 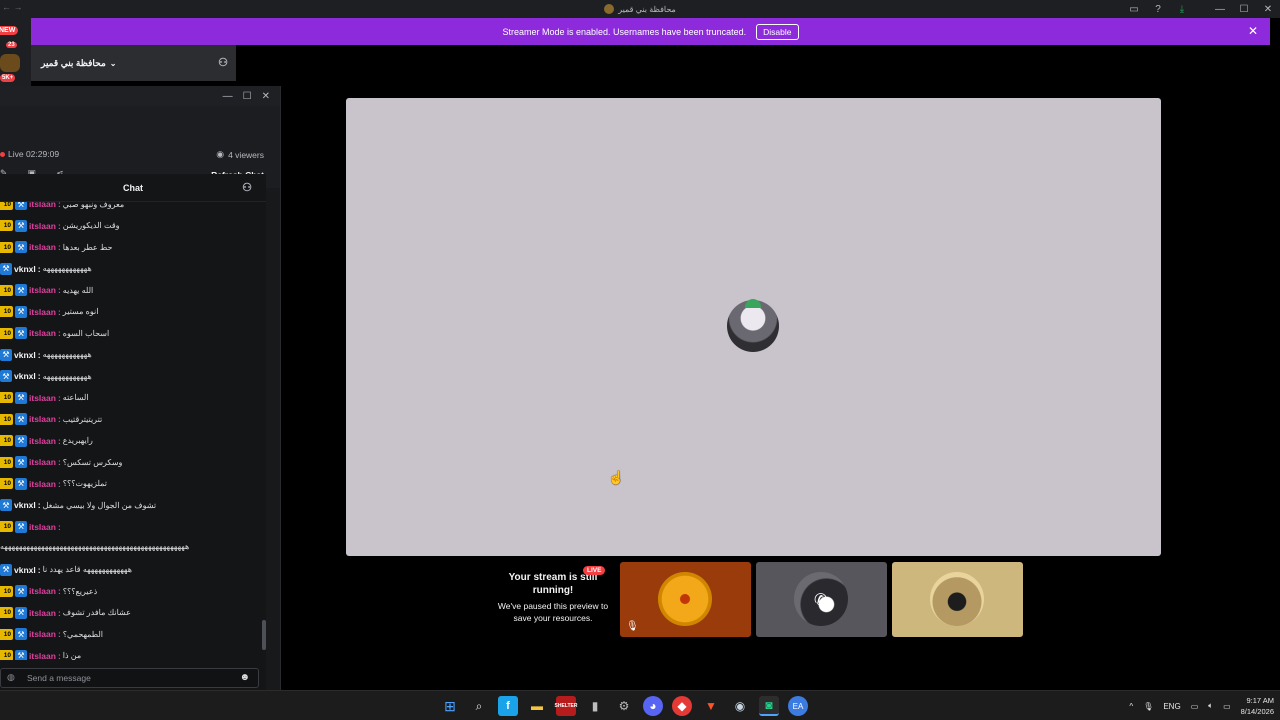 What do you see at coordinates (566, 706) in the screenshot?
I see `shelter-app-icon: SHELTER` at bounding box center [566, 706].